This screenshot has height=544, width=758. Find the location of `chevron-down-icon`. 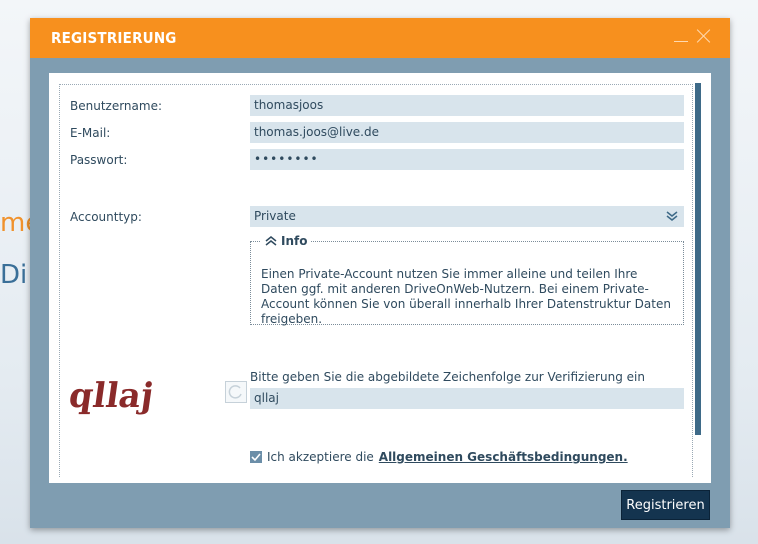

chevron-down-icon is located at coordinates (672, 216).